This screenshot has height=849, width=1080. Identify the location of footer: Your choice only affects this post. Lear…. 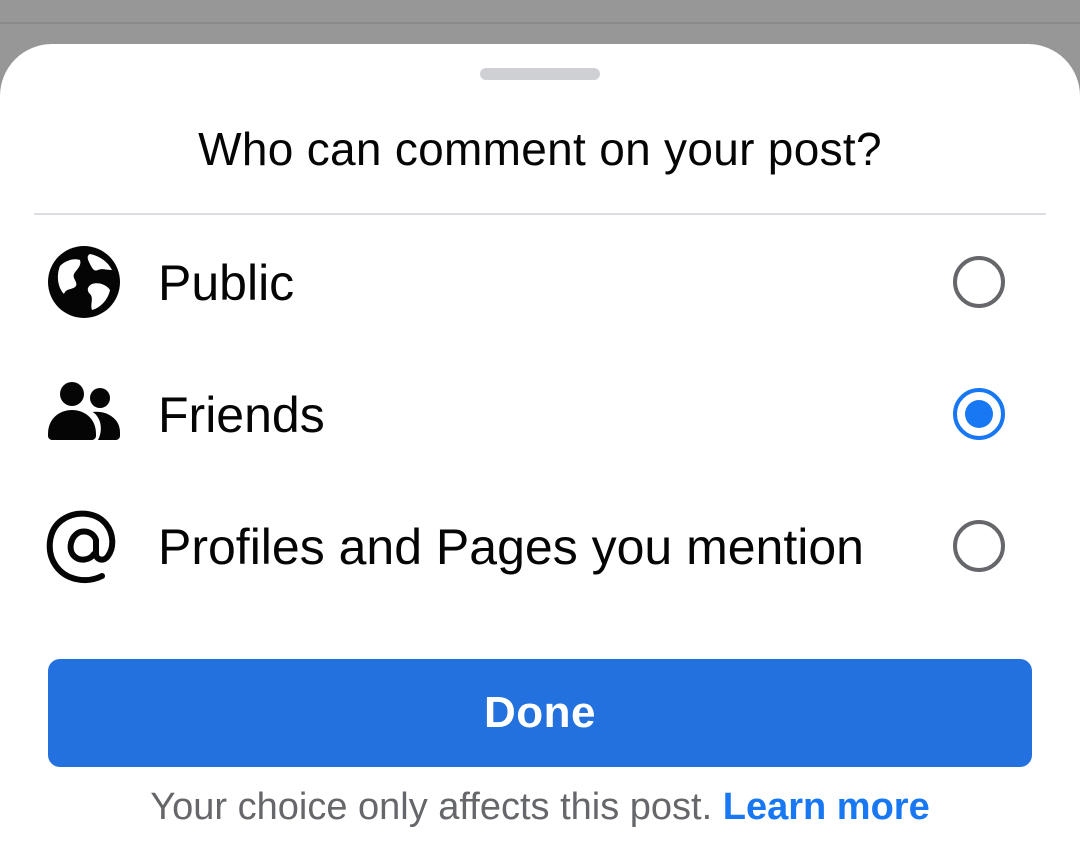
(540, 807).